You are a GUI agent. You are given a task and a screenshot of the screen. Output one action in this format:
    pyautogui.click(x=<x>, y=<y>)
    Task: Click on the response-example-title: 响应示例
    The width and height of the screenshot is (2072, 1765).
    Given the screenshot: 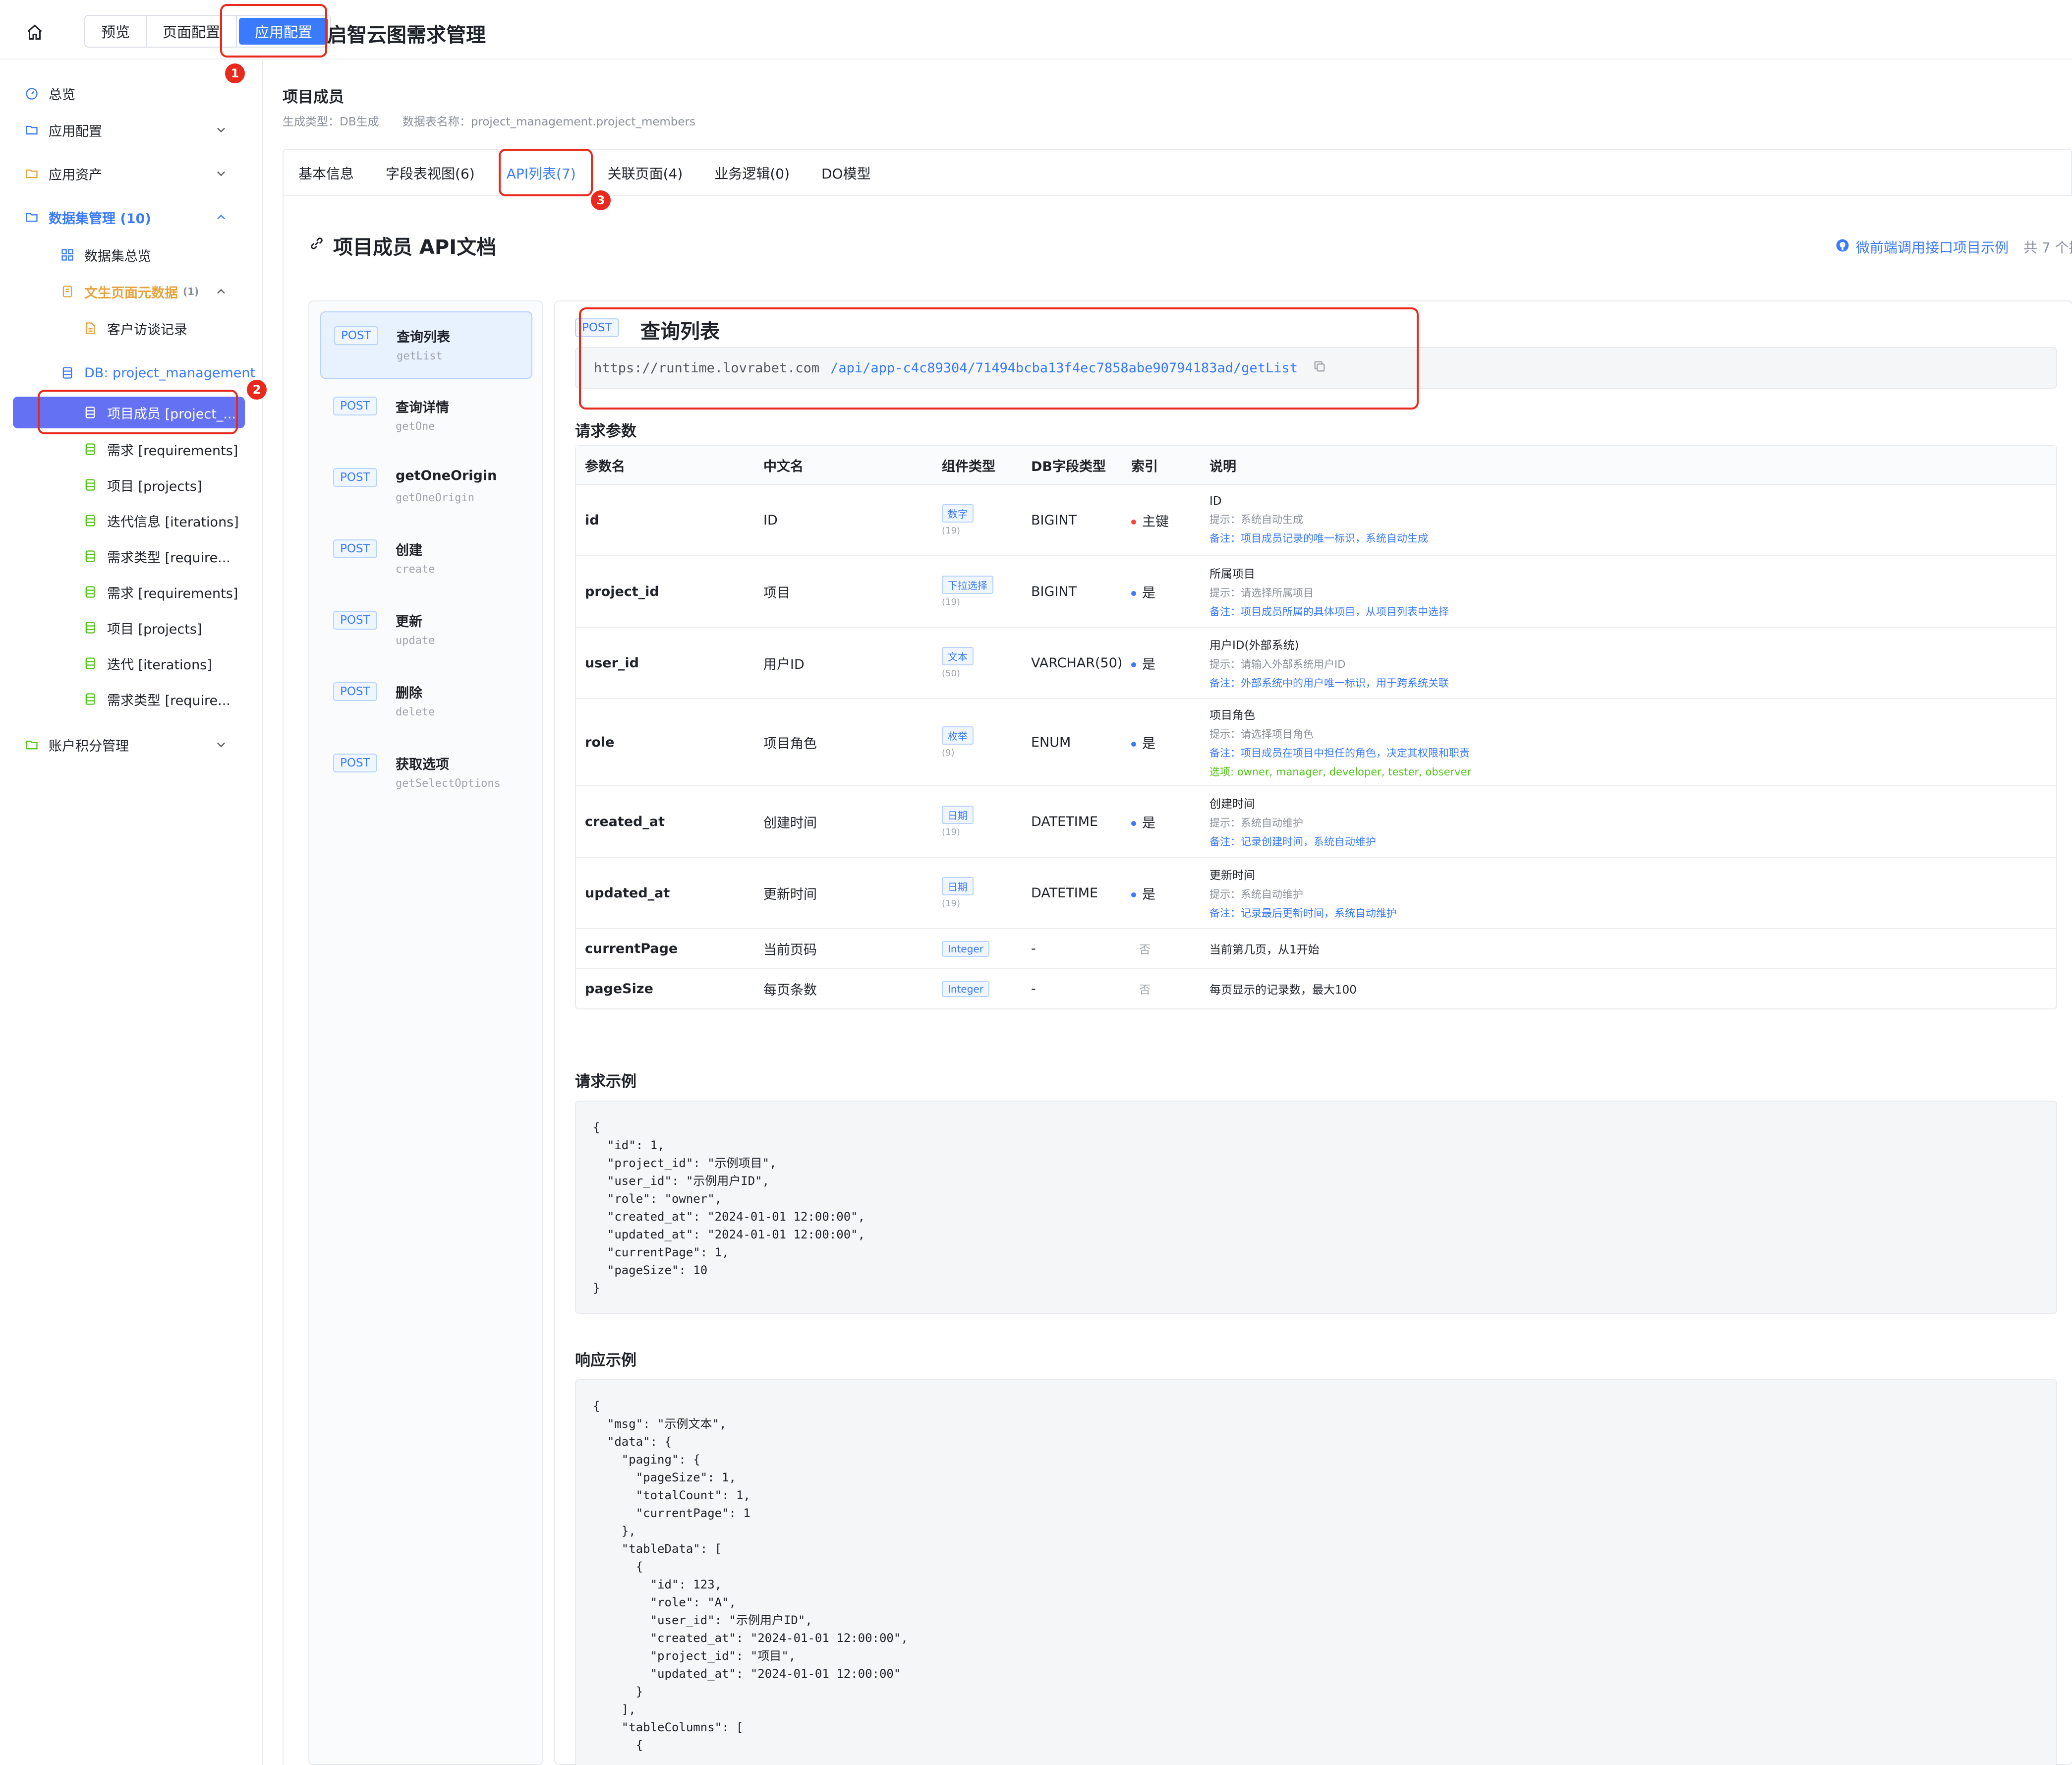 What is the action you would take?
    pyautogui.click(x=605, y=1361)
    